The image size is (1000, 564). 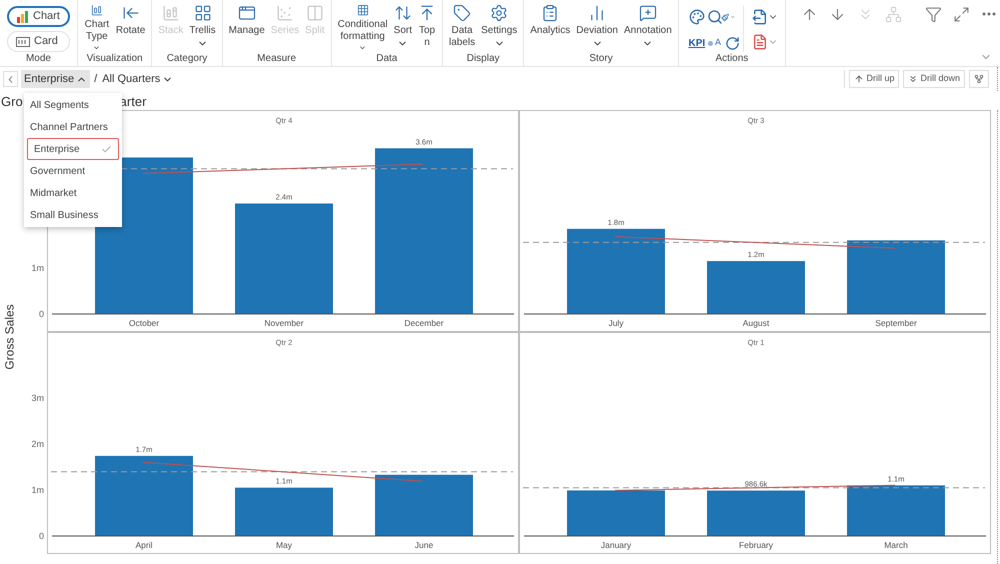 I want to click on expand-icon, so click(x=961, y=14).